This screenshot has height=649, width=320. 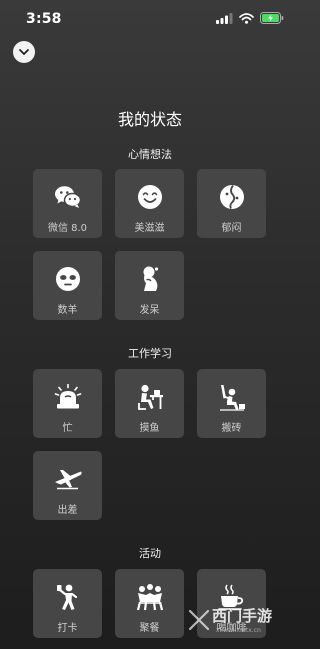 I want to click on collapse-button, so click(x=24, y=52).